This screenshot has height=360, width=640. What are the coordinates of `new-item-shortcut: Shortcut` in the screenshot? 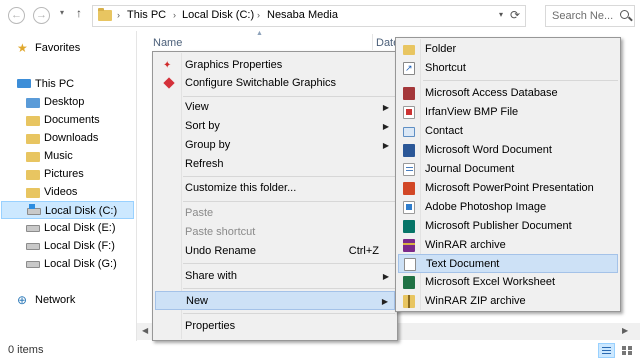 It's located at (508, 68).